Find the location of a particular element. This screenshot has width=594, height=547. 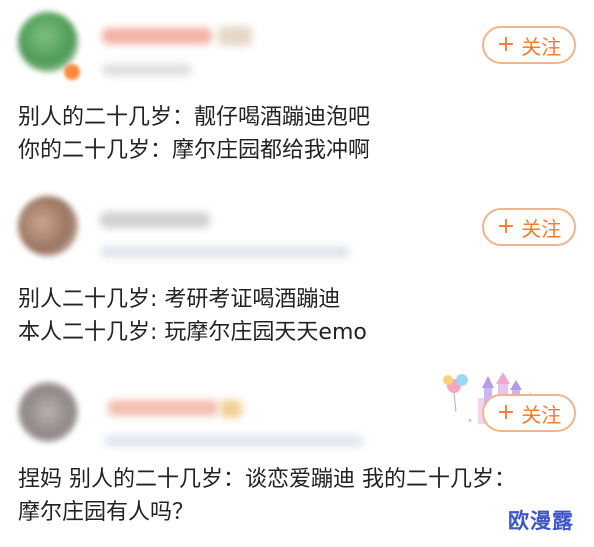

comment-text: 捏妈 别人的二十几岁：谈恋爱蹦迪 我的二十几岁： 摩尔庄园有人吗？ is located at coordinates (297, 496).